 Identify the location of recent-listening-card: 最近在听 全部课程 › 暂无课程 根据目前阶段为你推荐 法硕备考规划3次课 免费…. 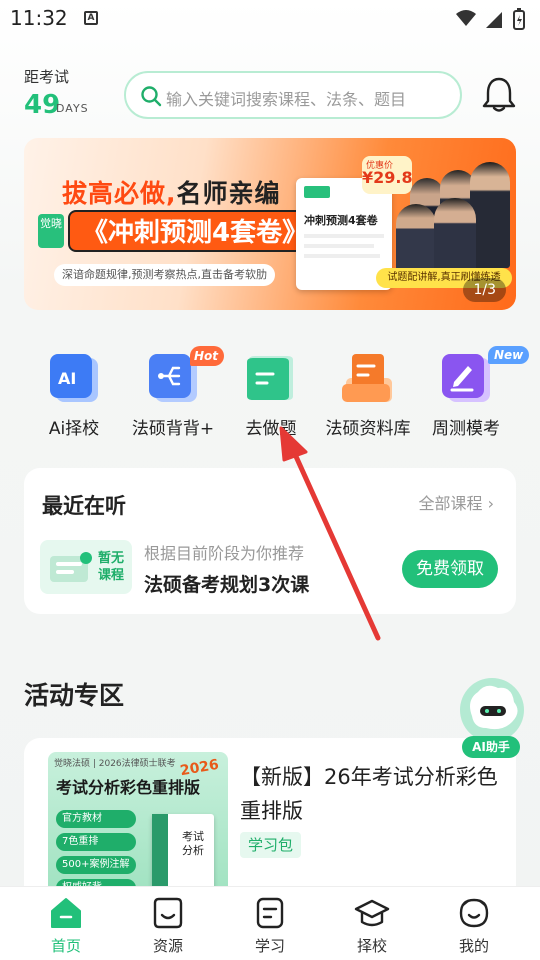
(270, 541).